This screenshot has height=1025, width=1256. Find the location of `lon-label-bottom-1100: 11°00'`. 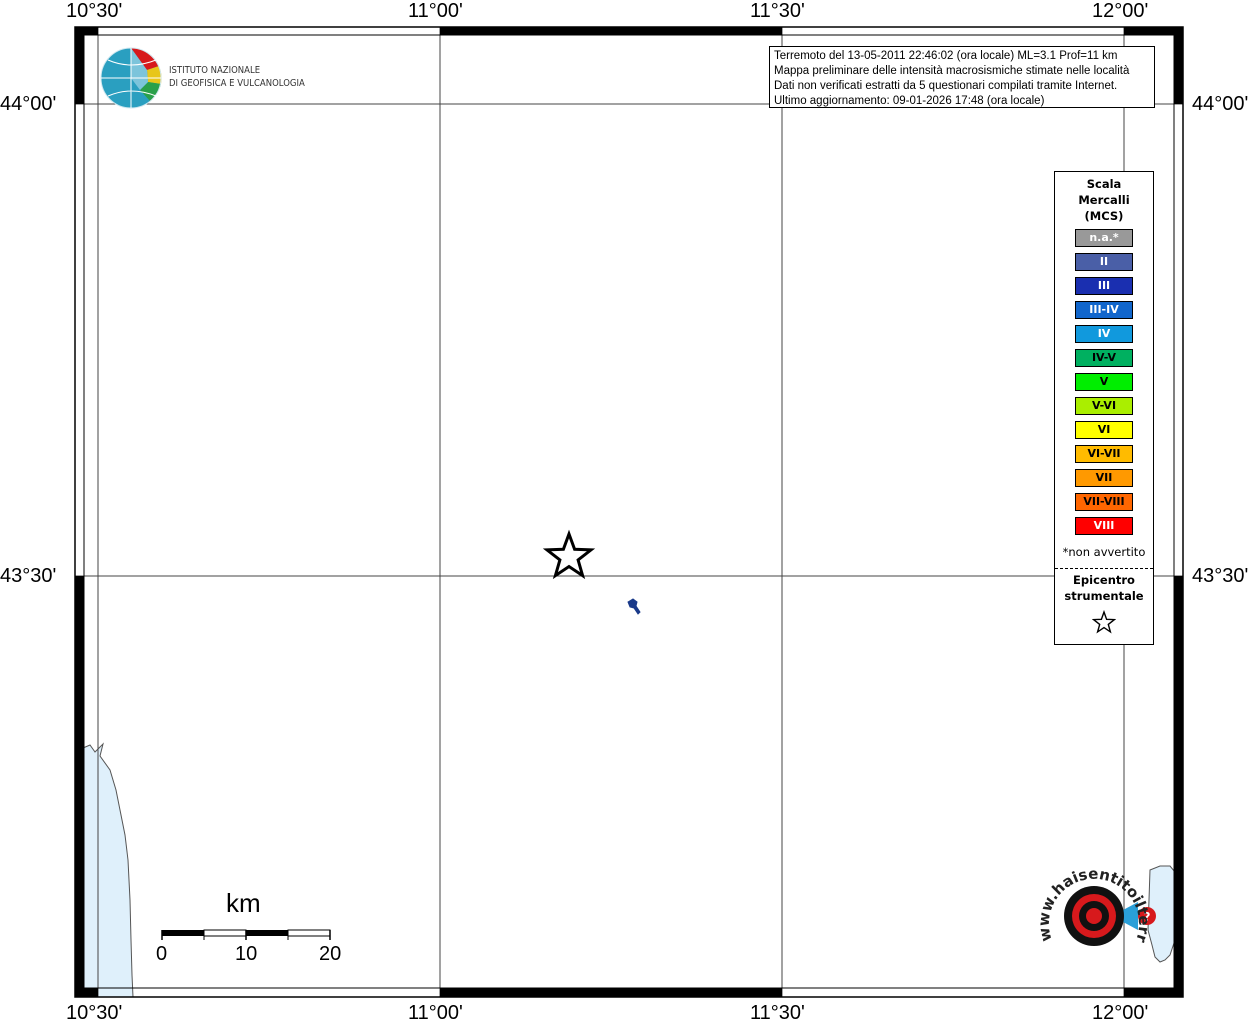

lon-label-bottom-1100: 11°00' is located at coordinates (435, 1013).